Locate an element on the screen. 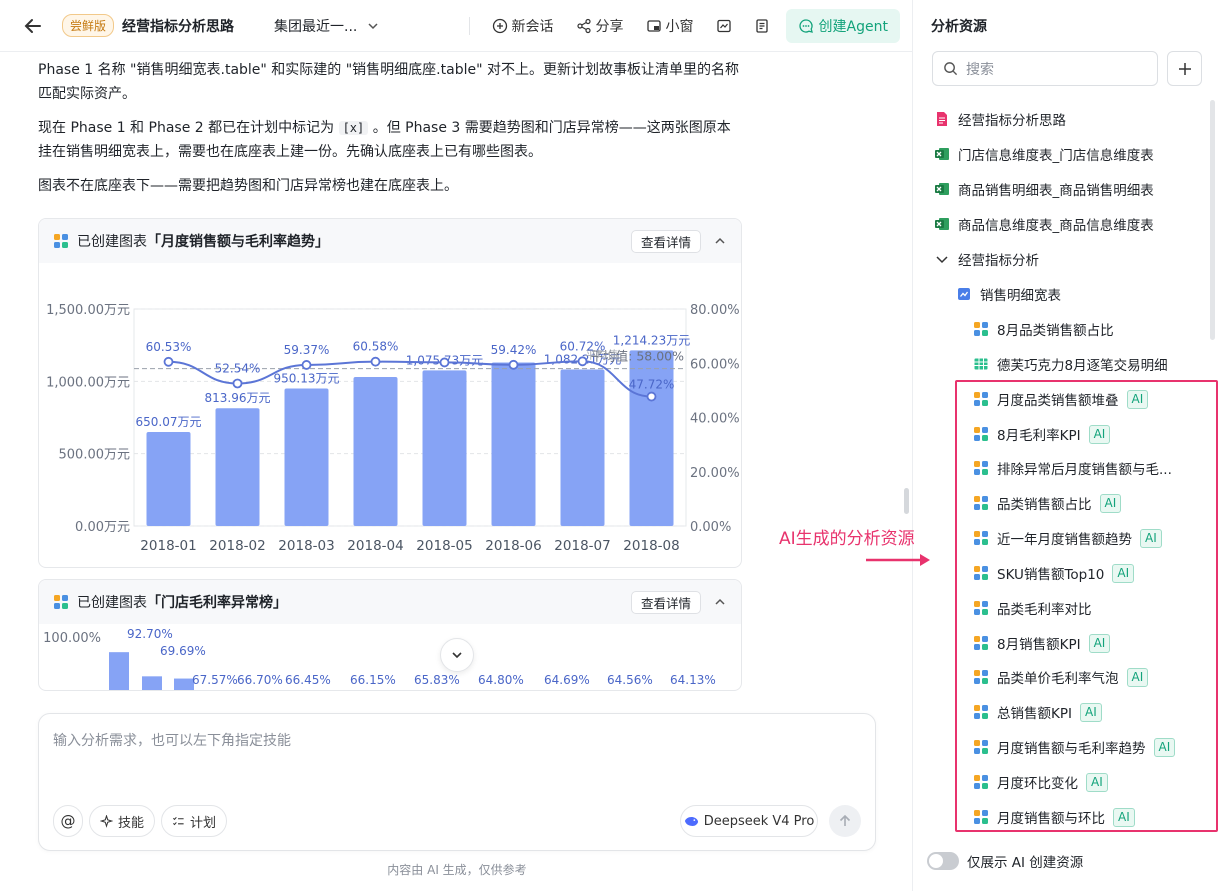 The width and height of the screenshot is (1220, 891). add-resource-button is located at coordinates (1184, 68).